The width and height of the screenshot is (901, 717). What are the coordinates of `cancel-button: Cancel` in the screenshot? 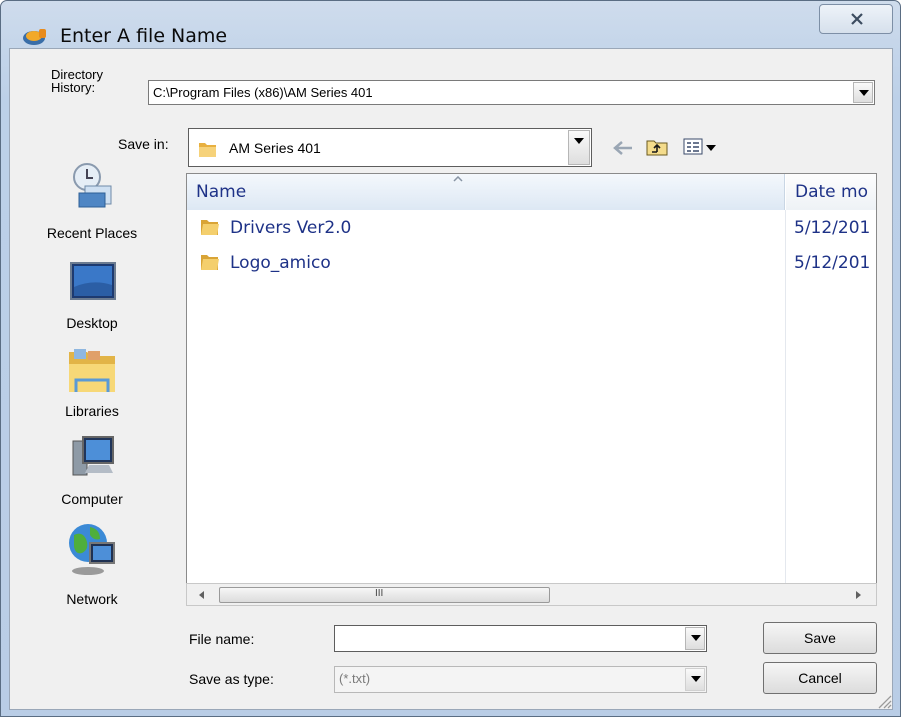 It's located at (820, 678).